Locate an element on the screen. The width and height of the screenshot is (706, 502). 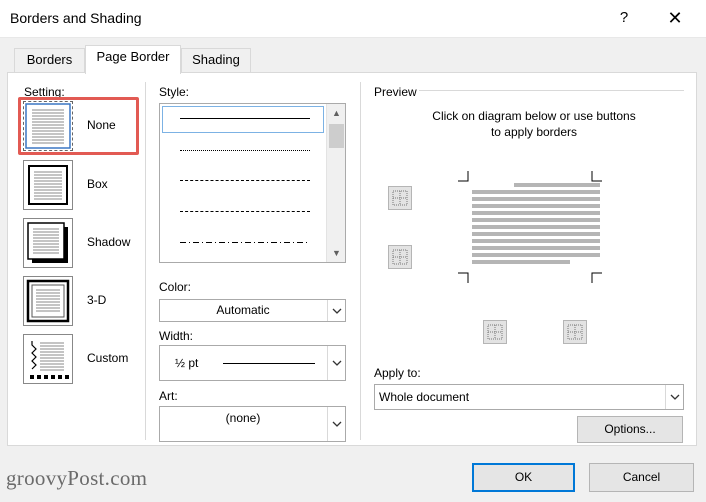
custom-setting-icon is located at coordinates (48, 359).